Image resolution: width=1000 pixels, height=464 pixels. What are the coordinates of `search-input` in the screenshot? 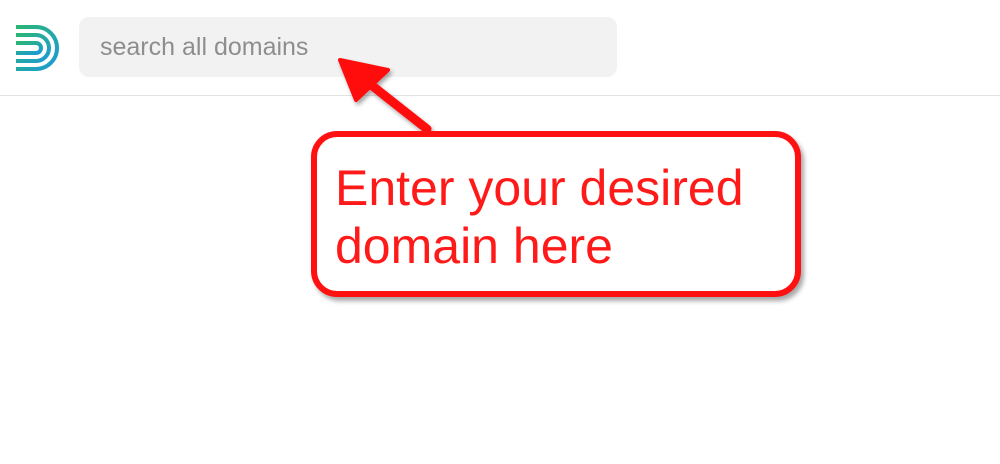 It's located at (348, 47).